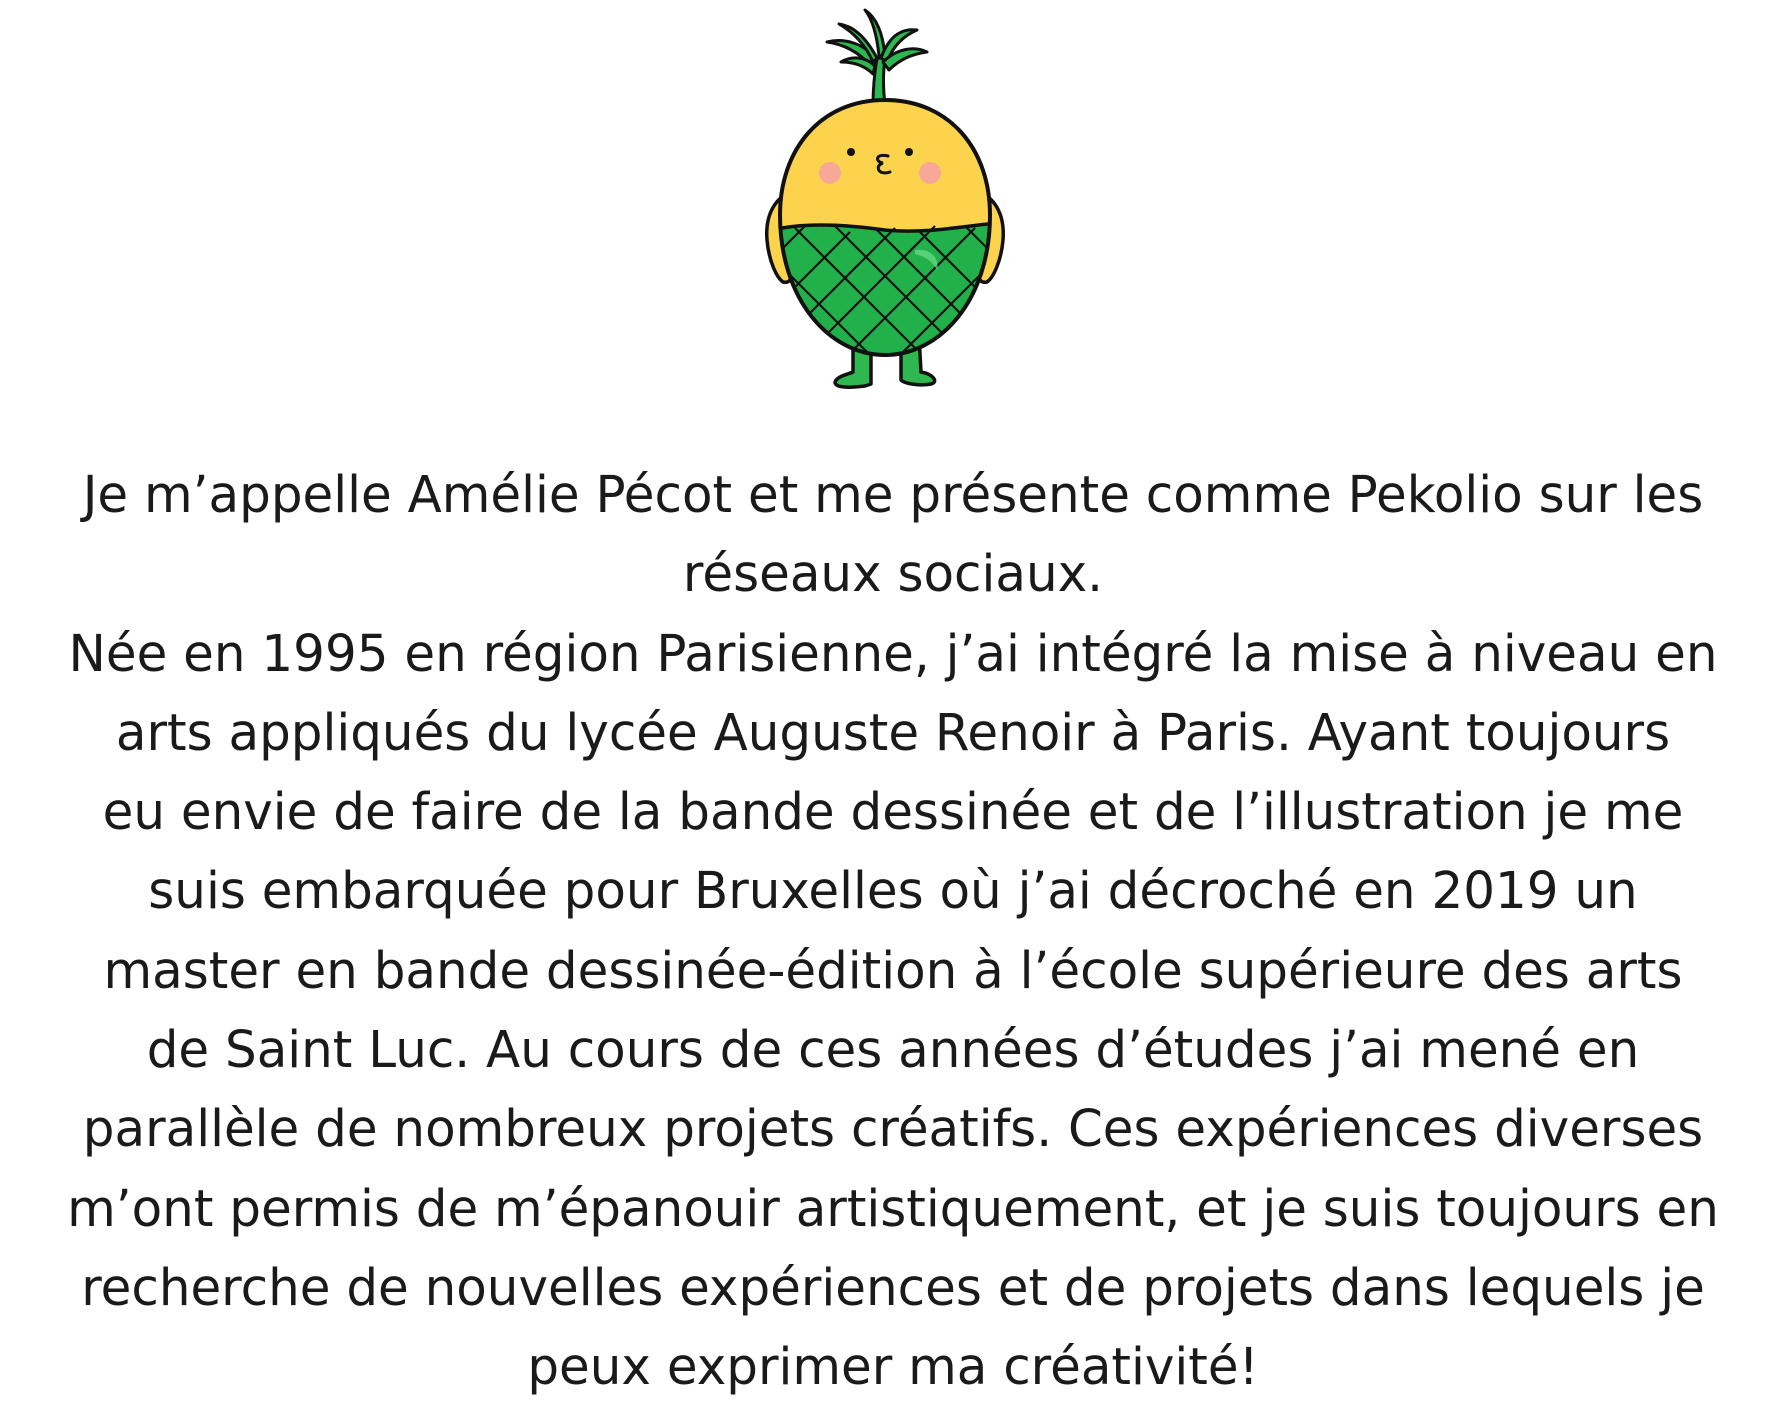 This screenshot has height=1409, width=1786. I want to click on leaves, so click(877, 57).